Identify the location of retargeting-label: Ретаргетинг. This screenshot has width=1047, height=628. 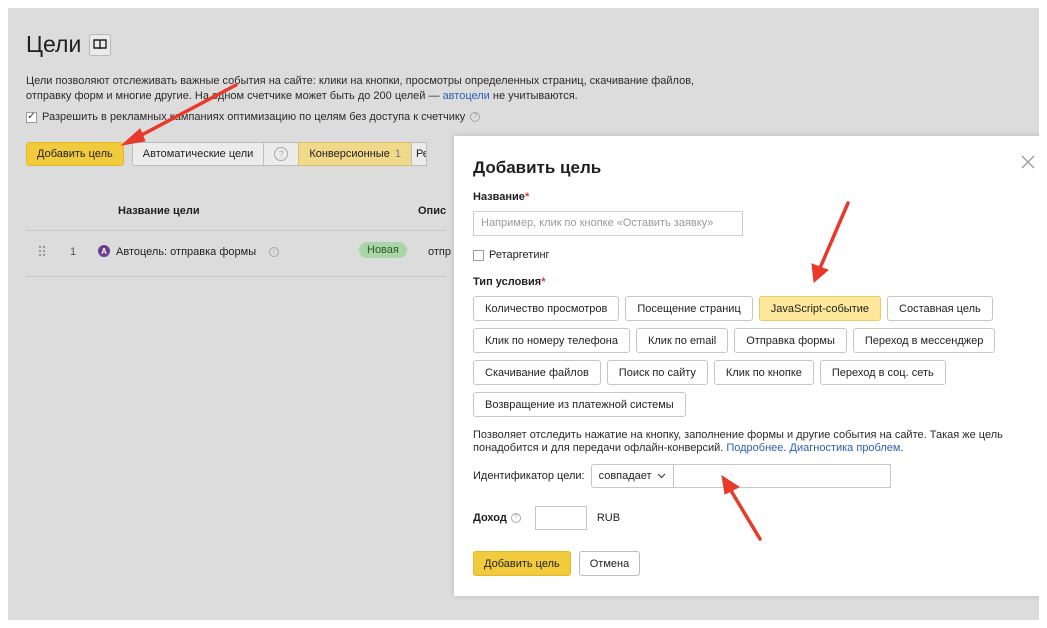
(519, 255).